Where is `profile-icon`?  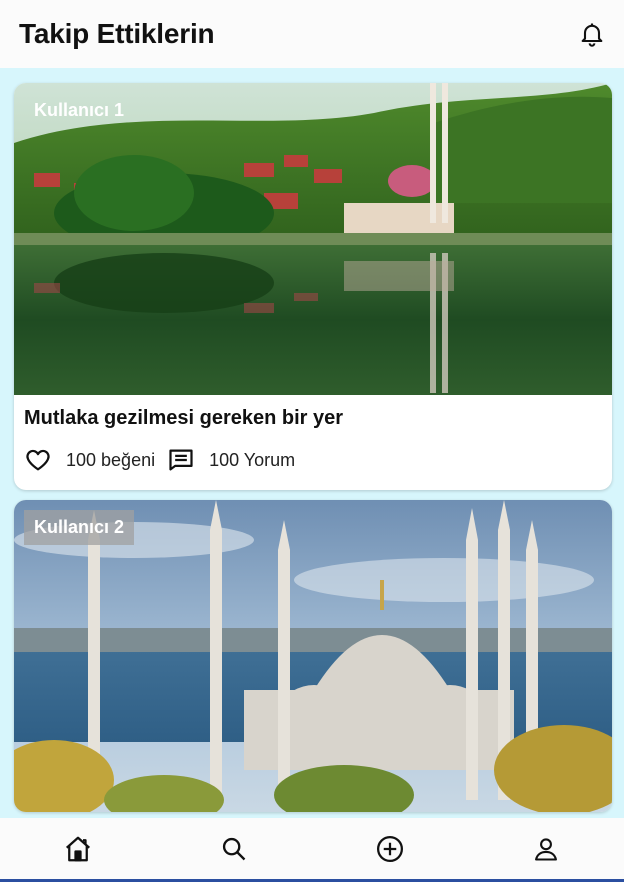 profile-icon is located at coordinates (546, 849).